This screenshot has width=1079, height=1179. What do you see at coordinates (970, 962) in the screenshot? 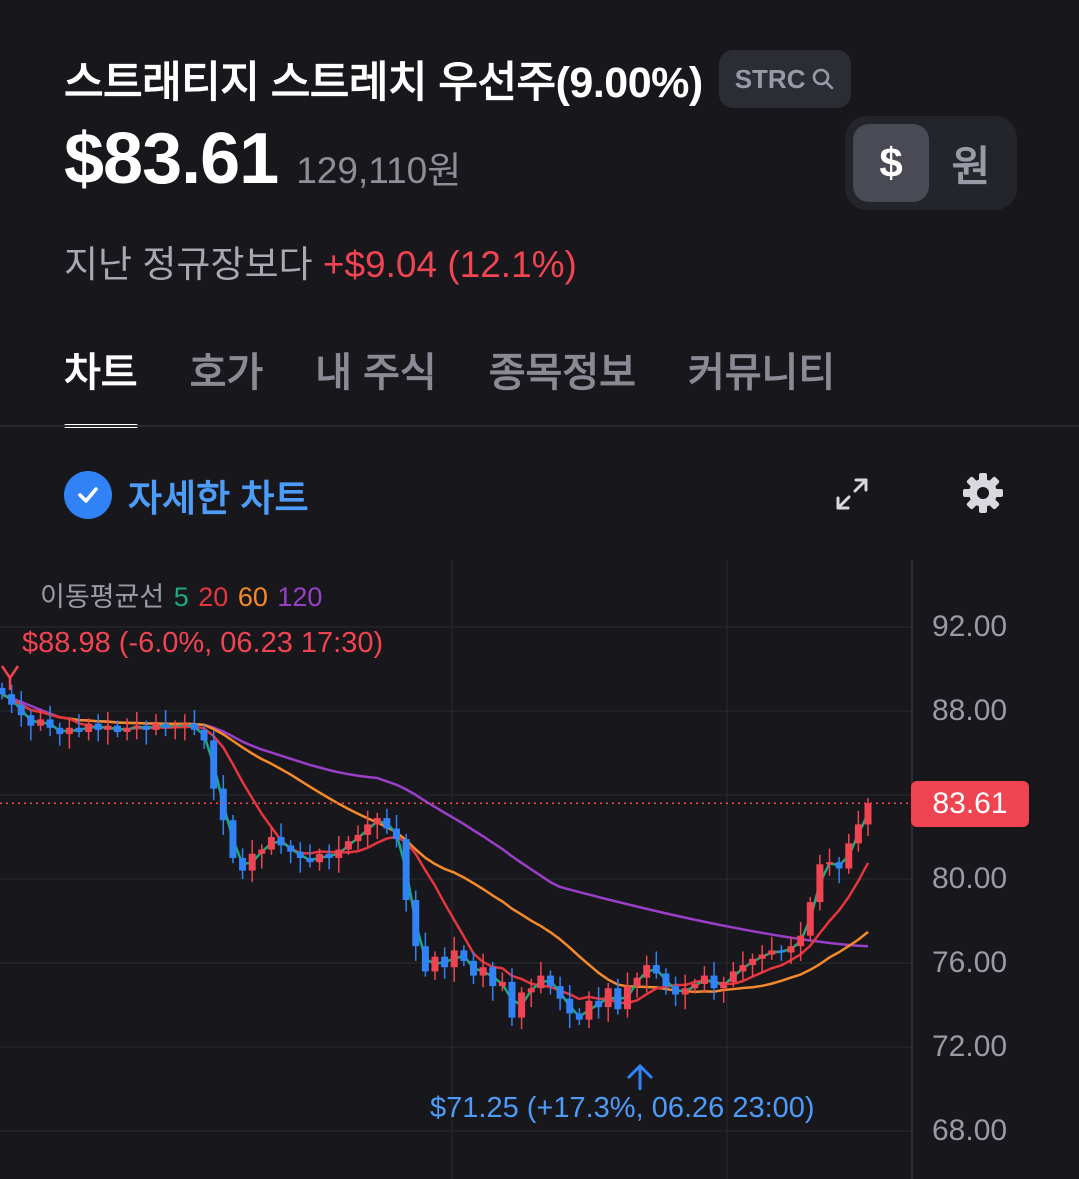
I see `y-tick-label: 76.00` at bounding box center [970, 962].